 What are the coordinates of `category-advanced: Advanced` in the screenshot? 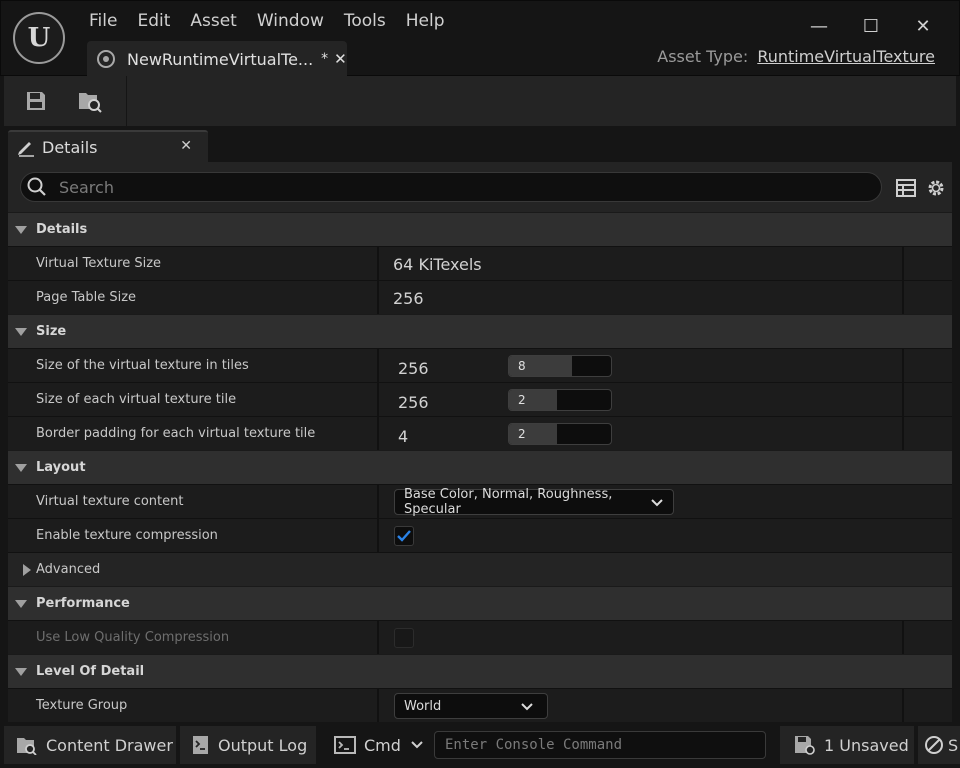 It's located at (480, 569).